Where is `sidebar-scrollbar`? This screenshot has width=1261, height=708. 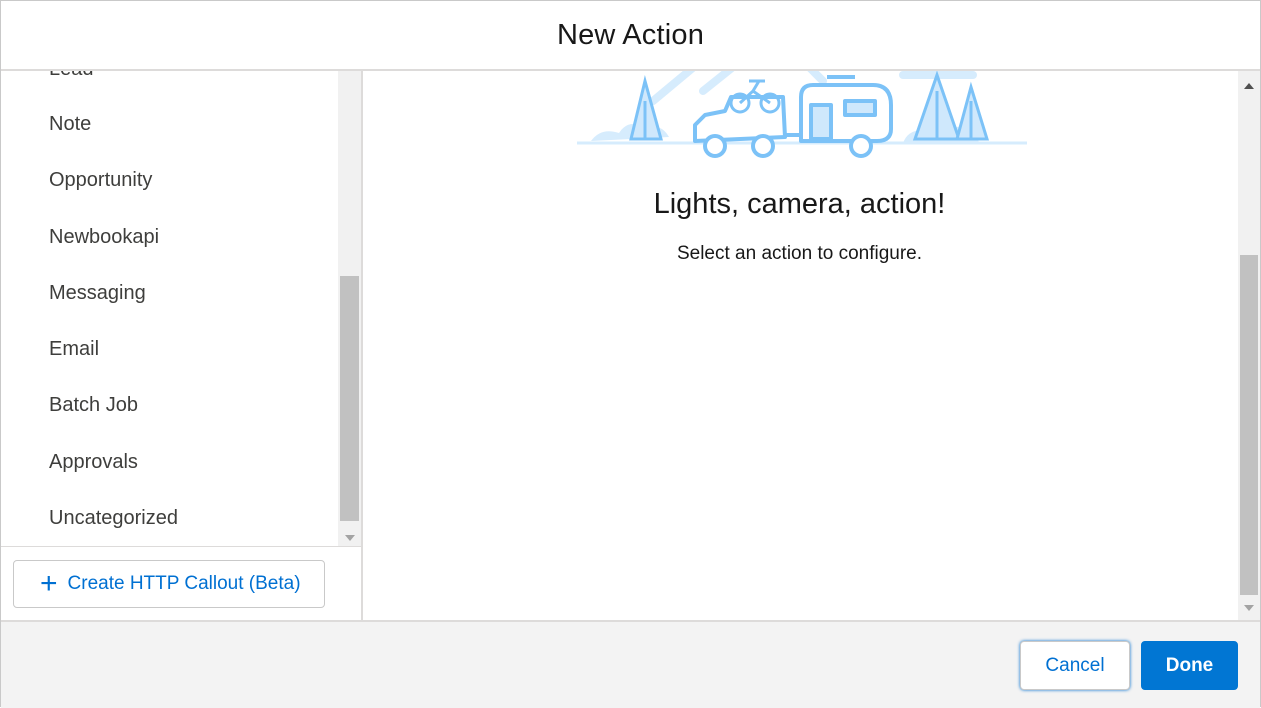
sidebar-scrollbar is located at coordinates (349, 308).